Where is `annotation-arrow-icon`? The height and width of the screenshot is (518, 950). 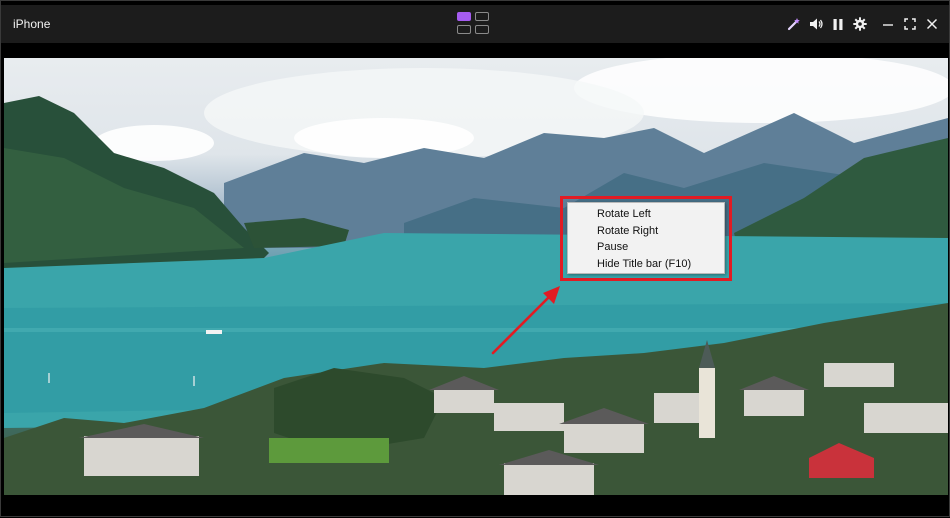
annotation-arrow-icon is located at coordinates (525, 320).